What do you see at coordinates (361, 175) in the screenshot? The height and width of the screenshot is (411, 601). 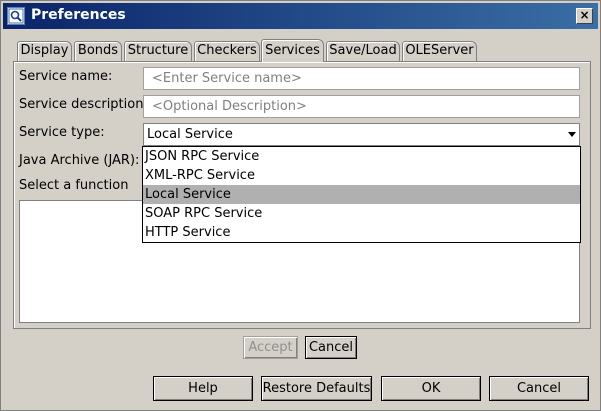 I see `option-xml-rpc: XML-RPC Service` at bounding box center [361, 175].